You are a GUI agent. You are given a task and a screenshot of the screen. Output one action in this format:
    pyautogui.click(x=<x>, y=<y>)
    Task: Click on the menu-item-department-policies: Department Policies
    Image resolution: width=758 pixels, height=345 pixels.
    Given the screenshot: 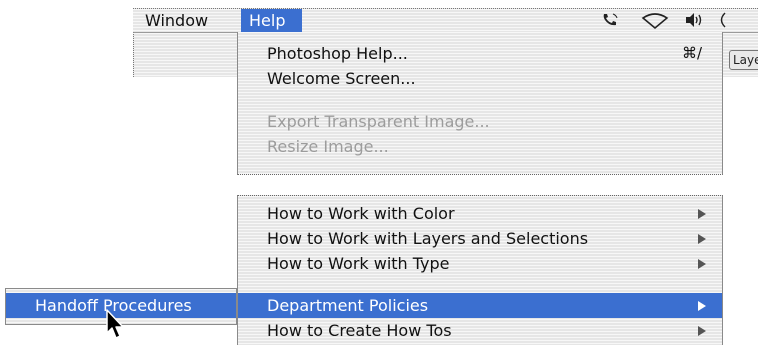 What is the action you would take?
    pyautogui.click(x=480, y=305)
    